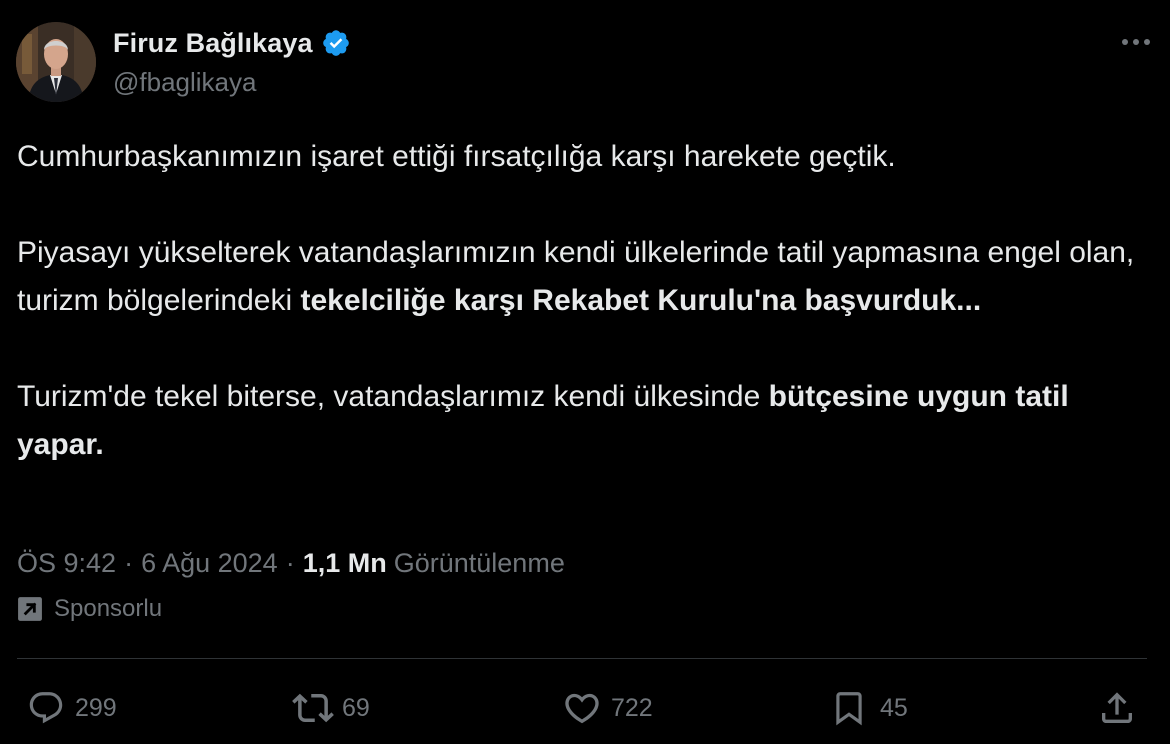 Image resolution: width=1170 pixels, height=744 pixels. Describe the element at coordinates (849, 709) in the screenshot. I see `bookmark-icon` at that location.